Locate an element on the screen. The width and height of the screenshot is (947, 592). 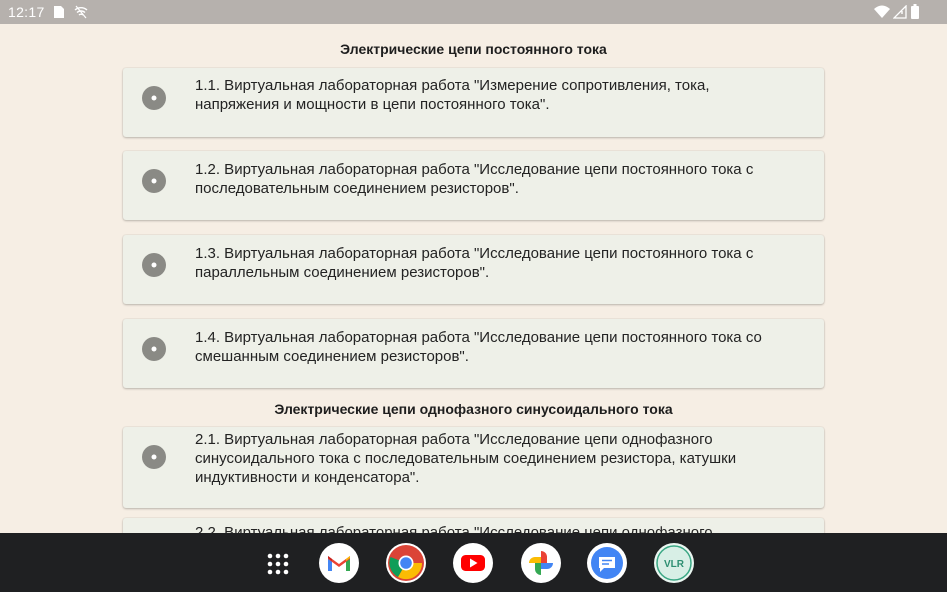
signal-icon is located at coordinates (900, 12).